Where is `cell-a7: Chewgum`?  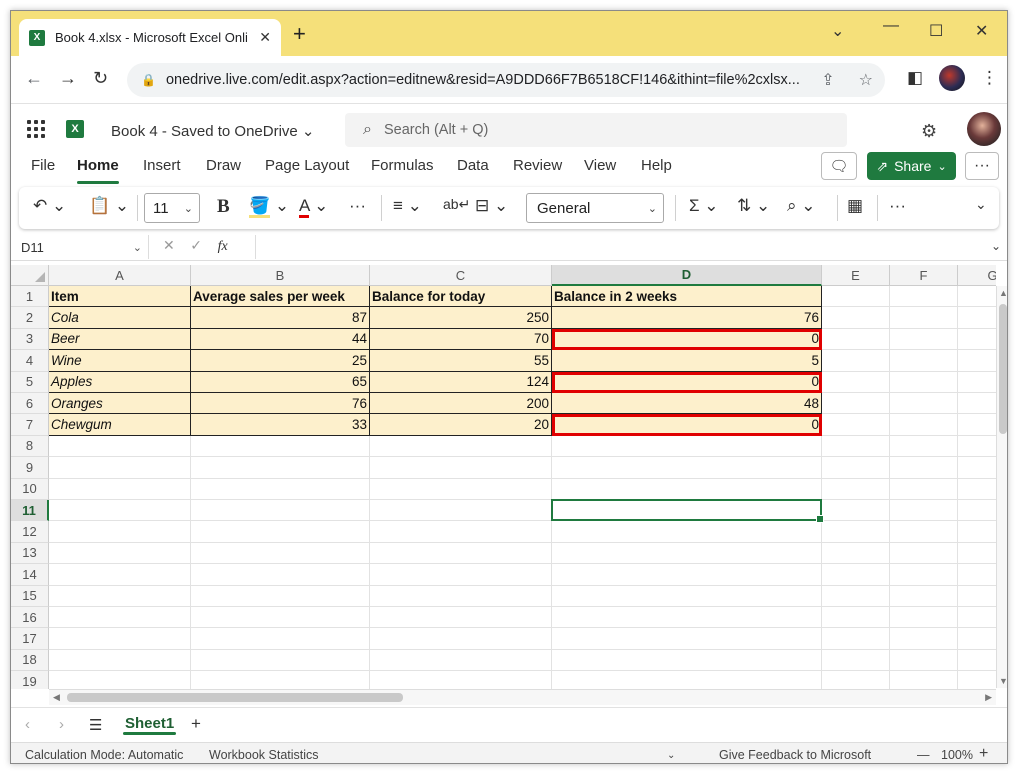
cell-a7: Chewgum is located at coordinates (120, 425).